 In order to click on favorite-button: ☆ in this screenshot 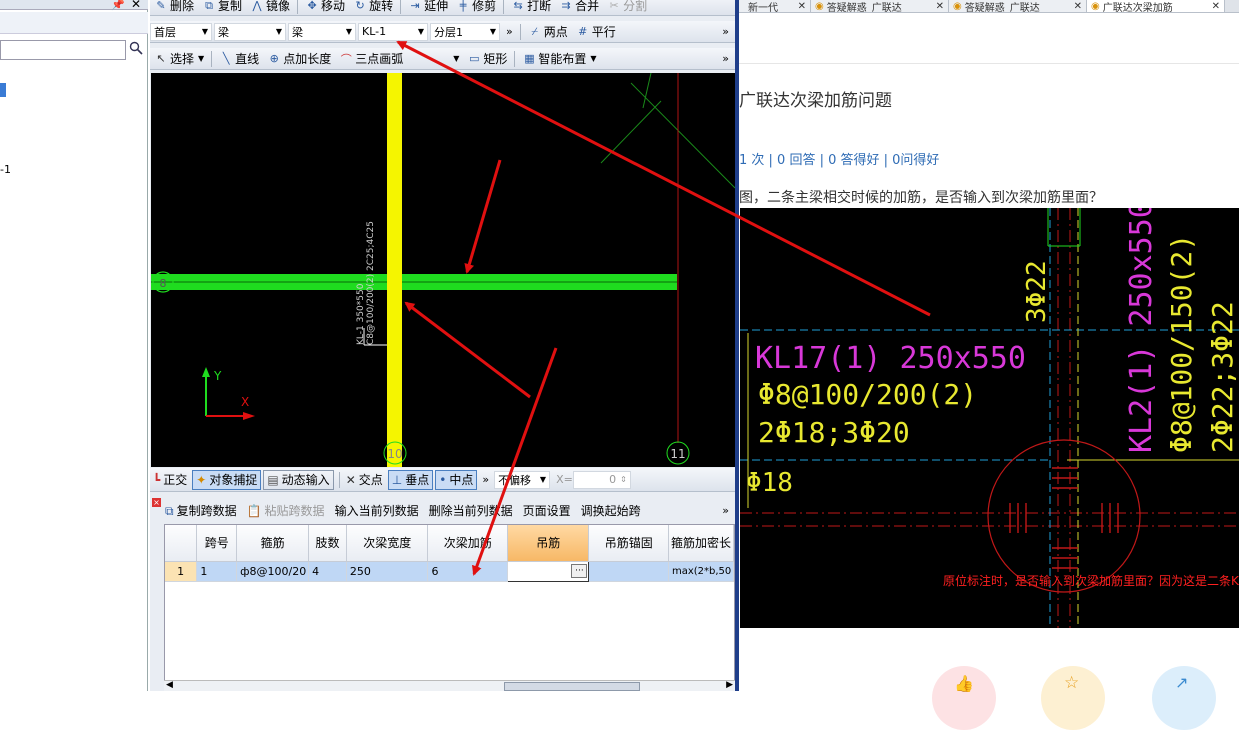, I will do `click(1073, 698)`.